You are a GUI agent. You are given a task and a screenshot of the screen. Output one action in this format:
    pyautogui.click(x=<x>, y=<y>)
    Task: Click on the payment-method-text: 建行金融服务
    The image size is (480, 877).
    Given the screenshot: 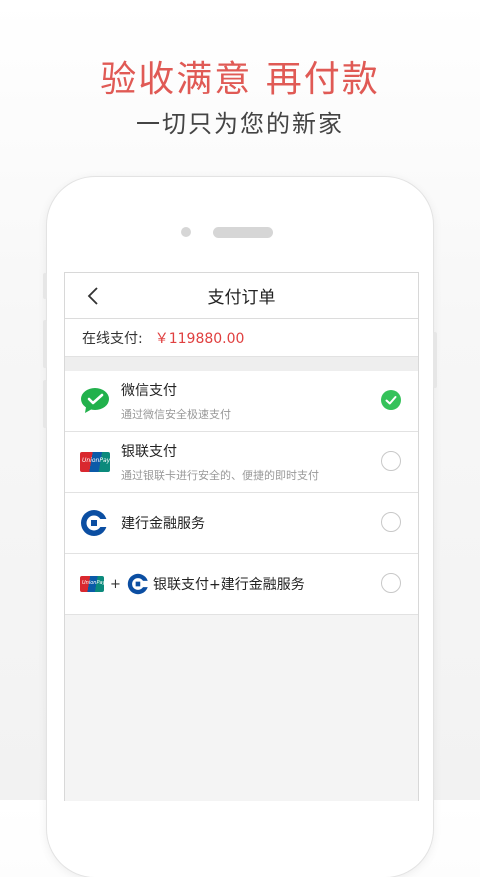 What is the action you would take?
    pyautogui.click(x=163, y=523)
    